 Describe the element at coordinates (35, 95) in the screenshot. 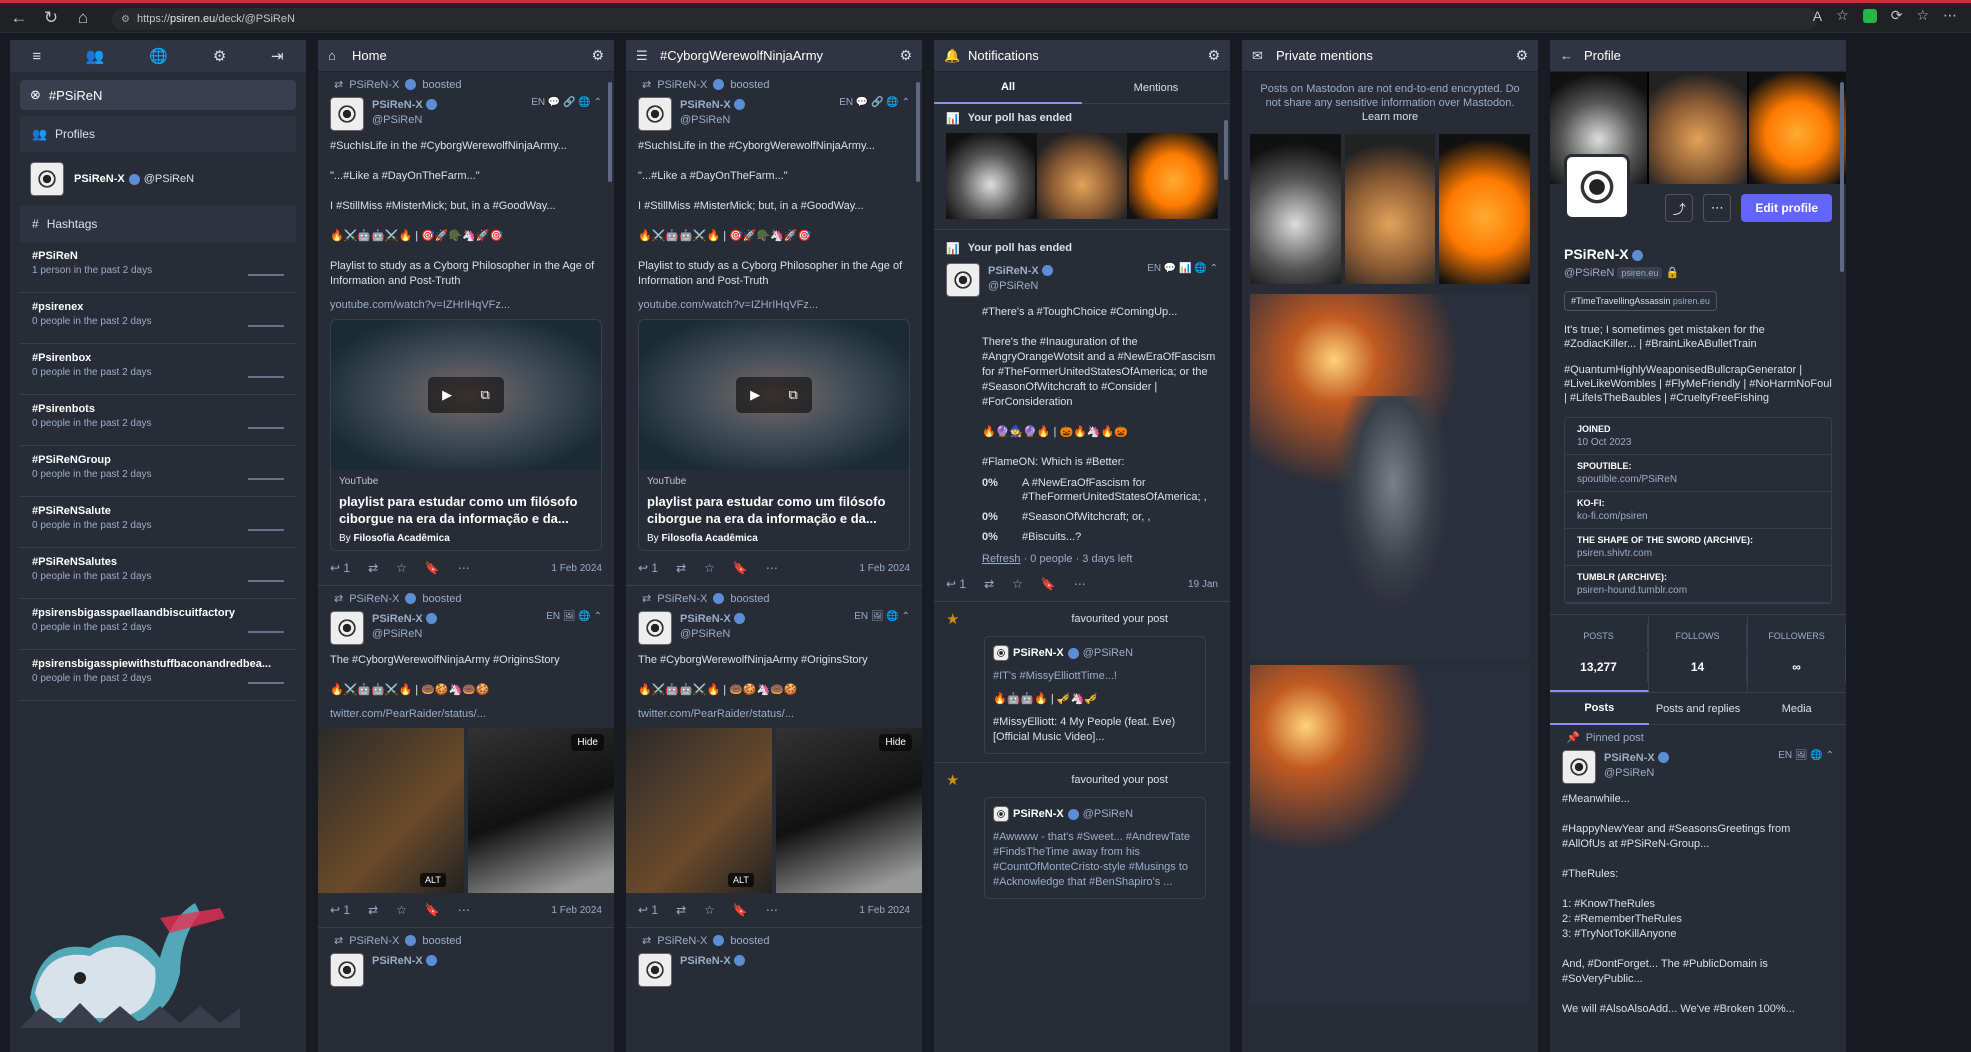

I see `close-icon: ⊗` at that location.